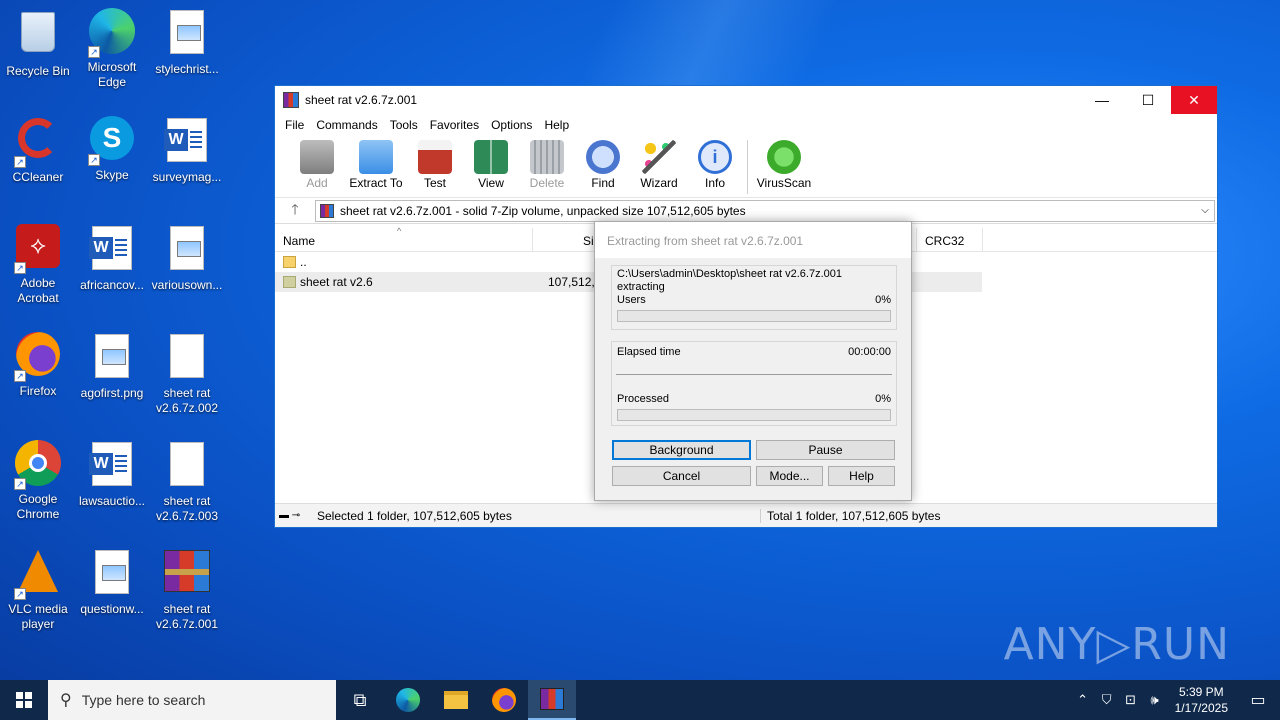  I want to click on desktop-icon-label: sheet rat v2.6.7z.002, so click(187, 400).